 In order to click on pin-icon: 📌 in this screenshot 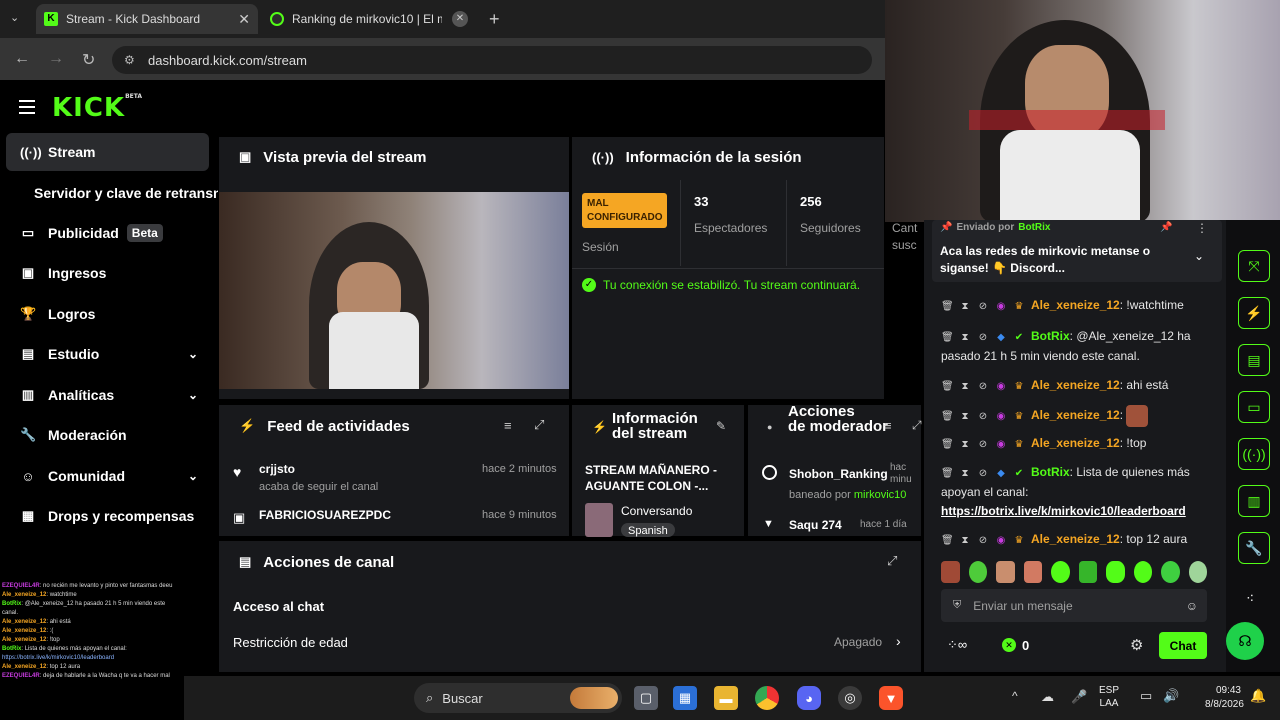, I will do `click(1166, 227)`.